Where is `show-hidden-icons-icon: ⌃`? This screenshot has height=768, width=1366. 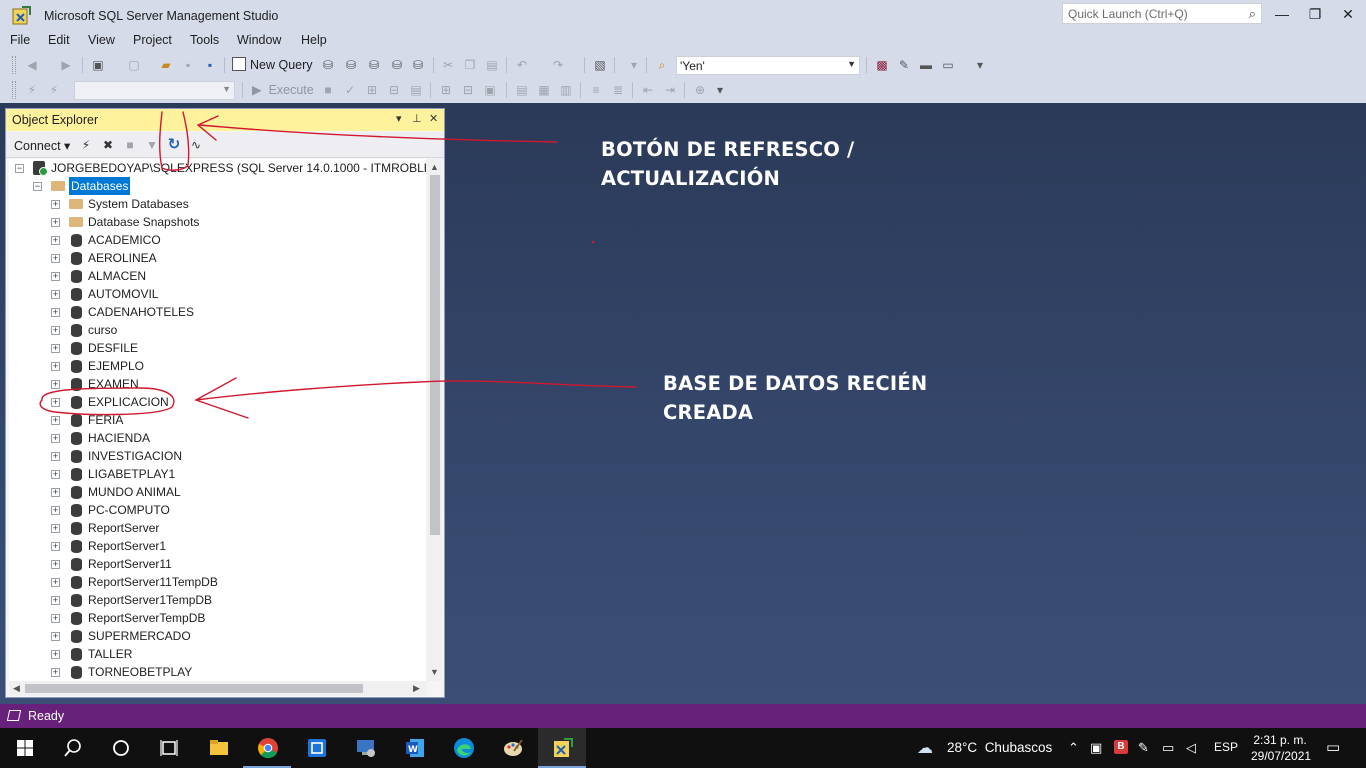 show-hidden-icons-icon: ⌃ is located at coordinates (1073, 748).